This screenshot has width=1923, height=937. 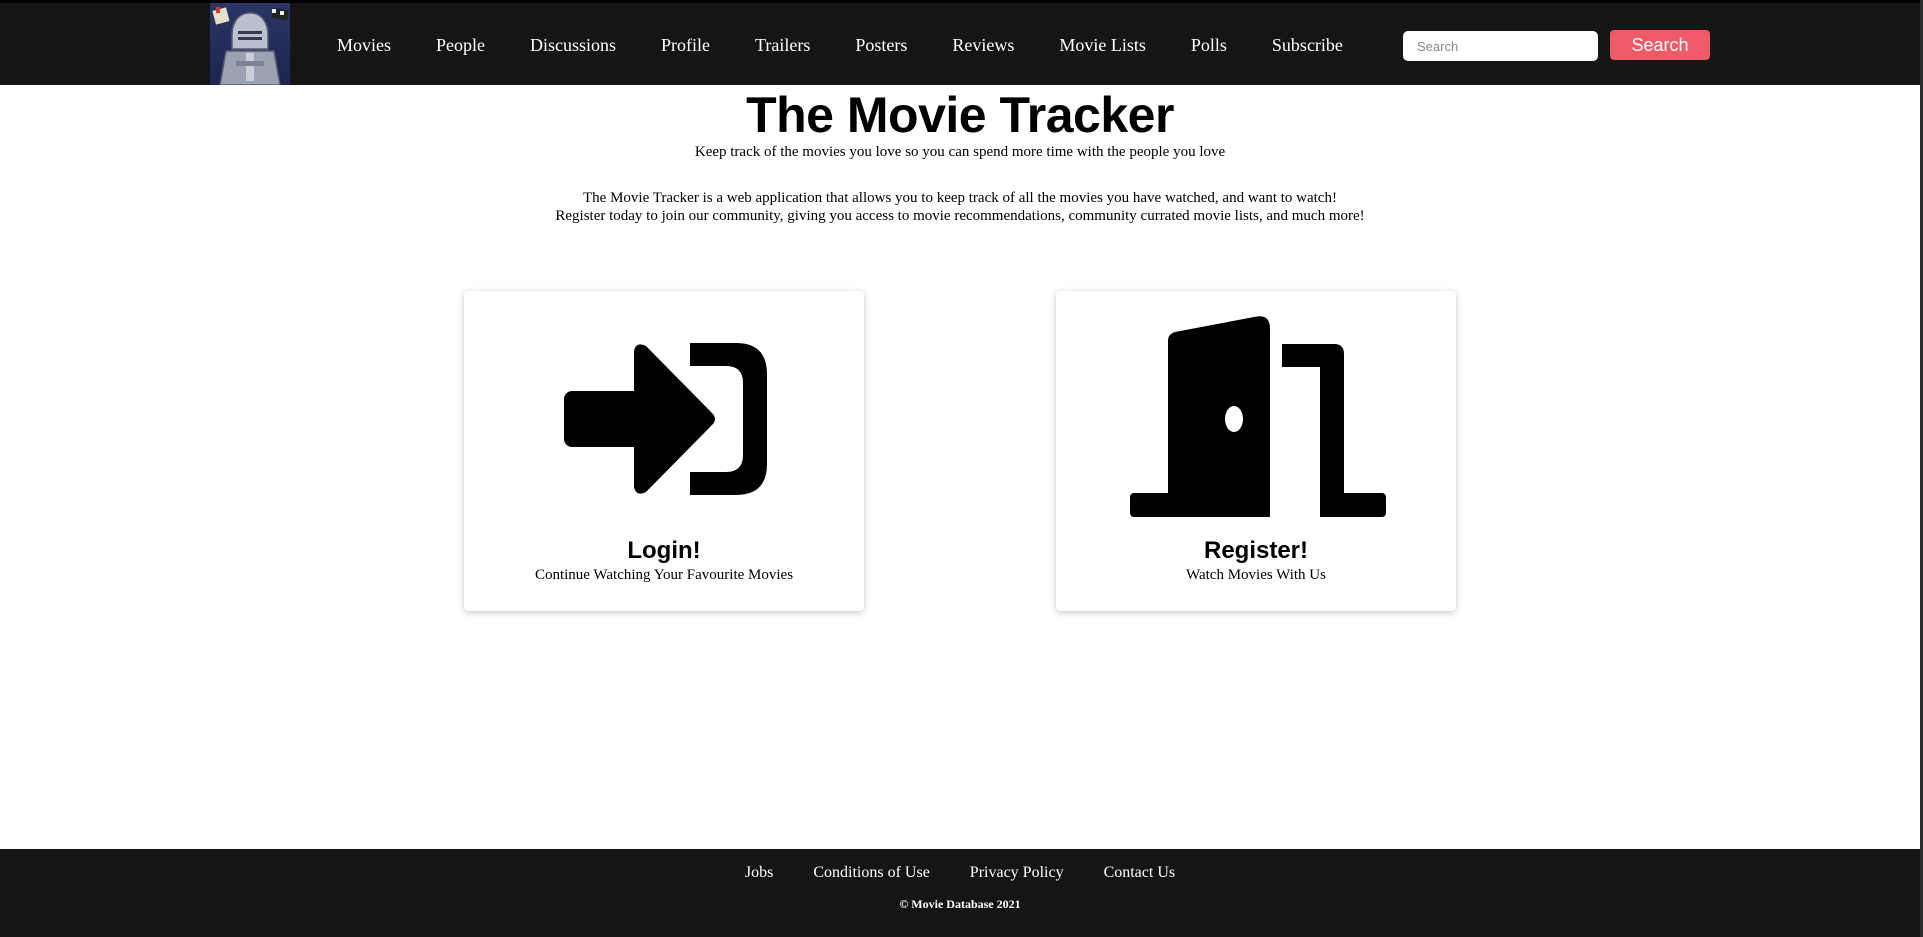 What do you see at coordinates (1256, 575) in the screenshot?
I see `register-subtitle: Watch Movies With Us` at bounding box center [1256, 575].